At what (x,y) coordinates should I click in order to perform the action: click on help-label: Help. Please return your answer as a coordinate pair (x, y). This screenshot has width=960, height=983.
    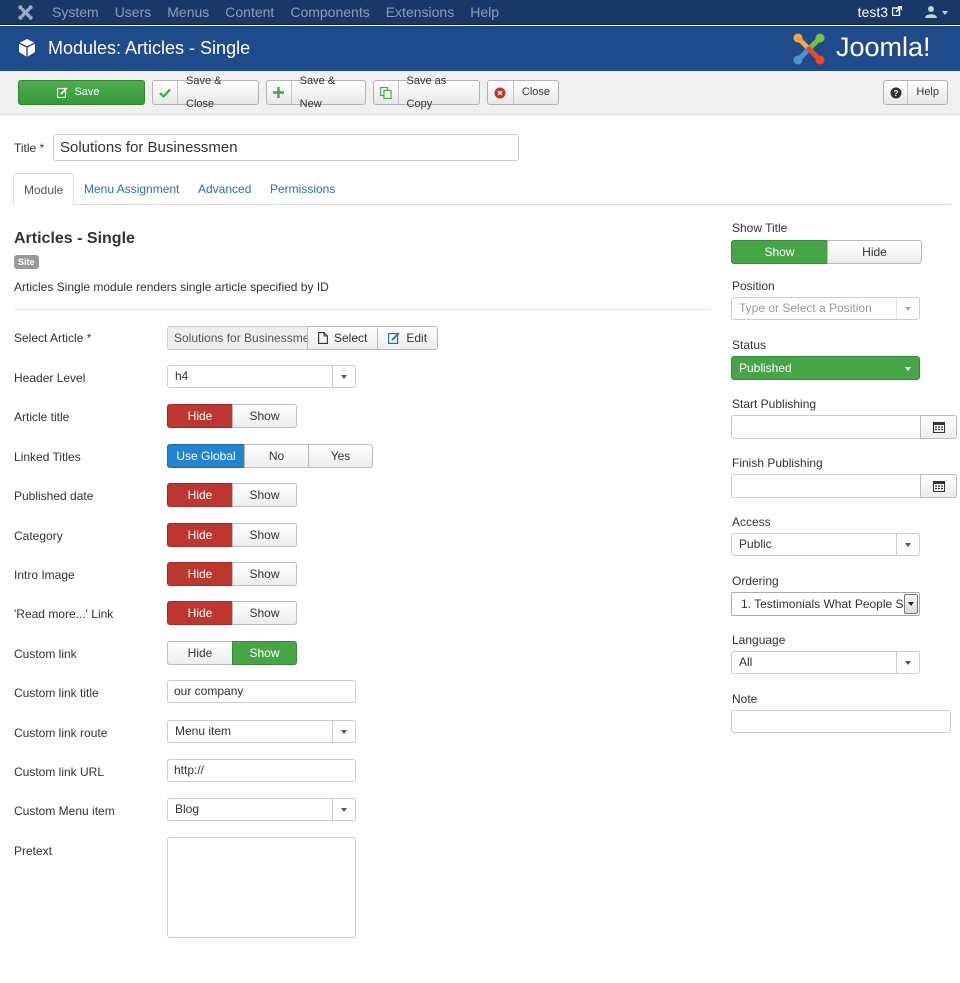
    Looking at the image, I should click on (927, 92).